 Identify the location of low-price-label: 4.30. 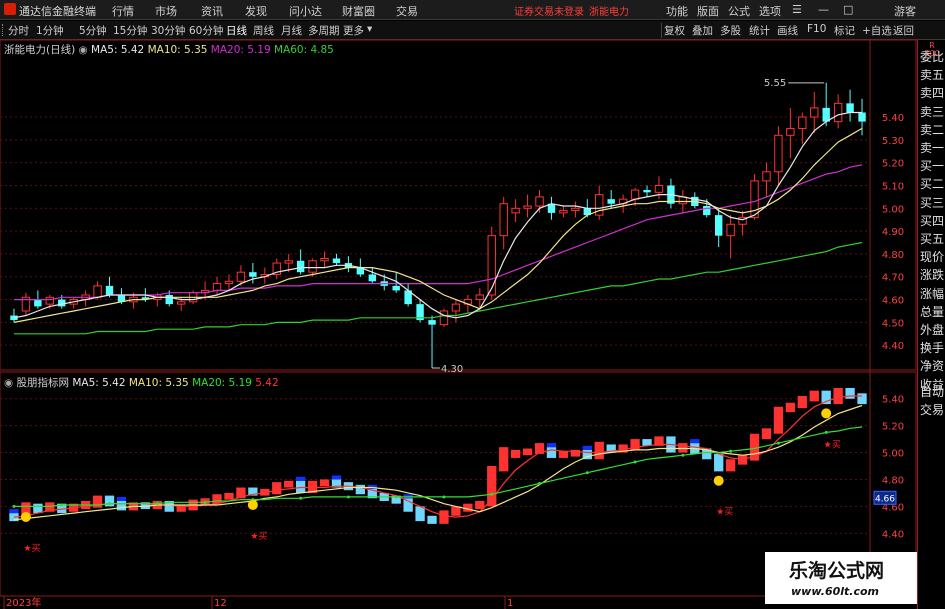
(452, 369).